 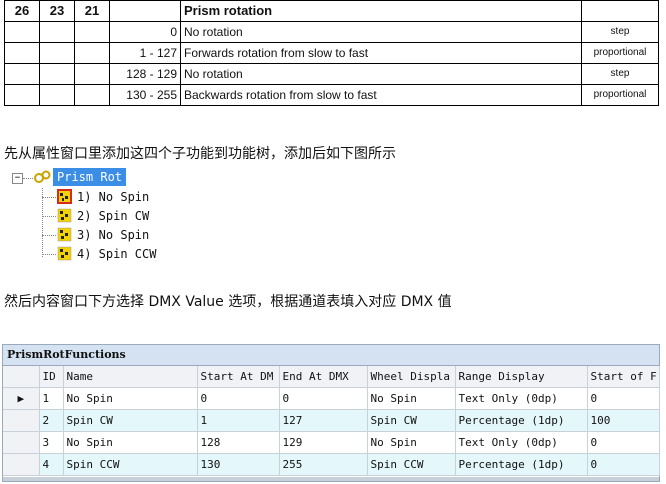 I want to click on cell-id: 4, so click(x=51, y=464).